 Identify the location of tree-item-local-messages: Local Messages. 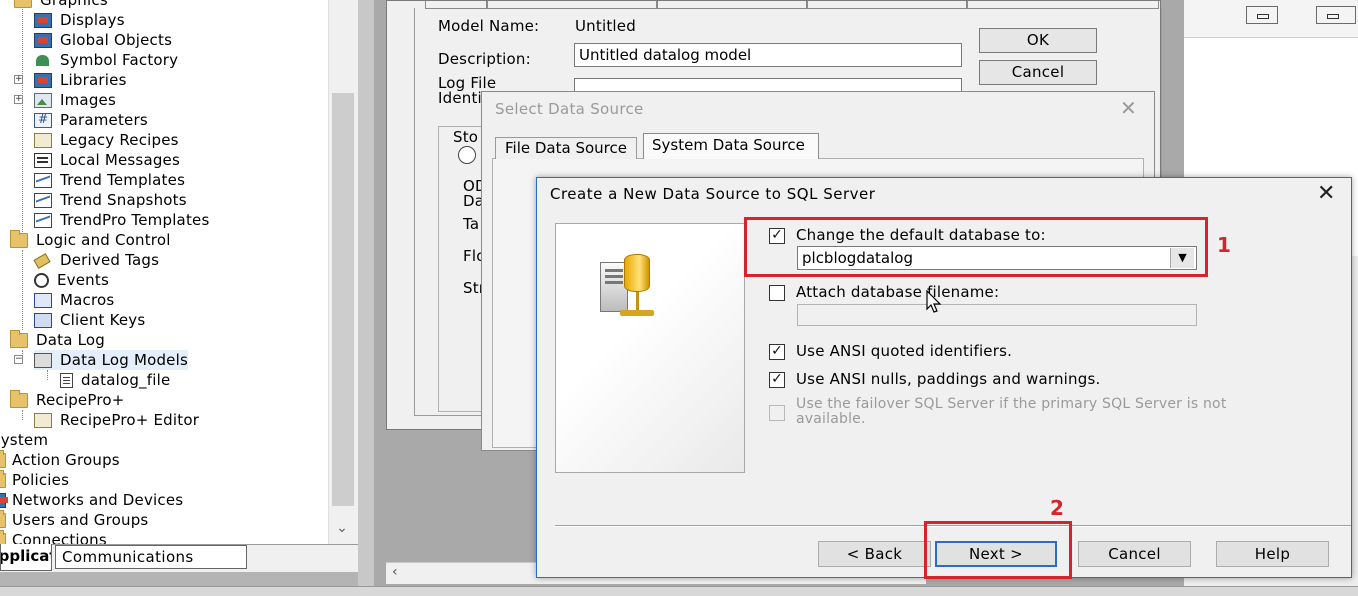
(107, 160).